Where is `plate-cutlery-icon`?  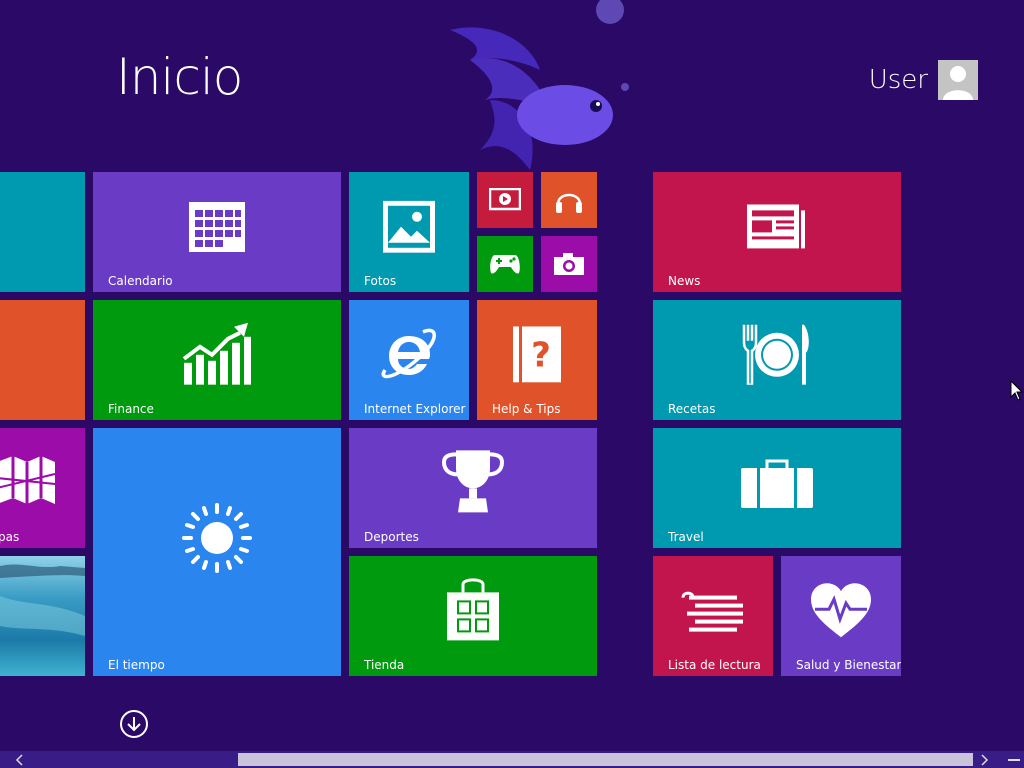
plate-cutlery-icon is located at coordinates (775, 354).